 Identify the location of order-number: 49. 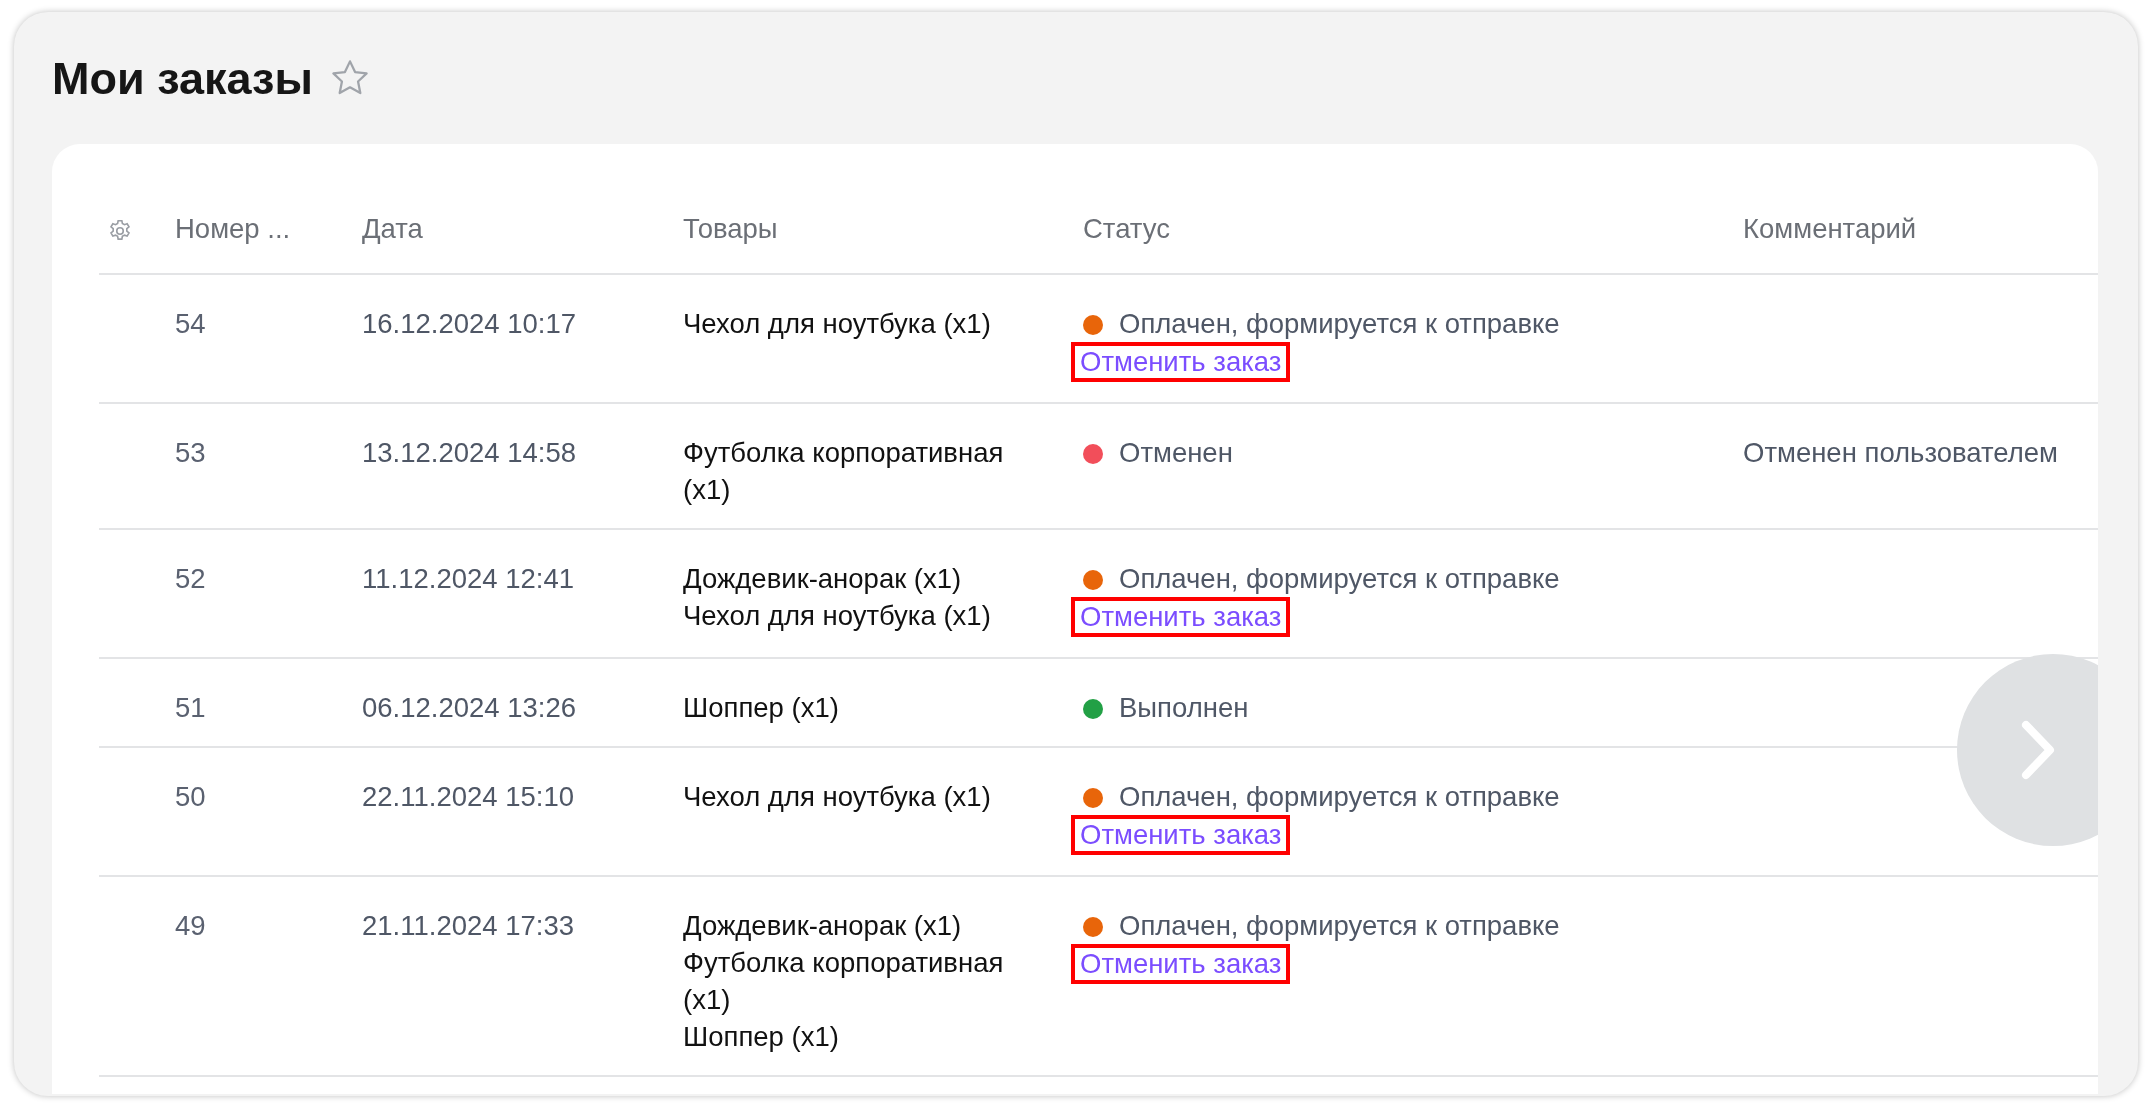
(190, 926).